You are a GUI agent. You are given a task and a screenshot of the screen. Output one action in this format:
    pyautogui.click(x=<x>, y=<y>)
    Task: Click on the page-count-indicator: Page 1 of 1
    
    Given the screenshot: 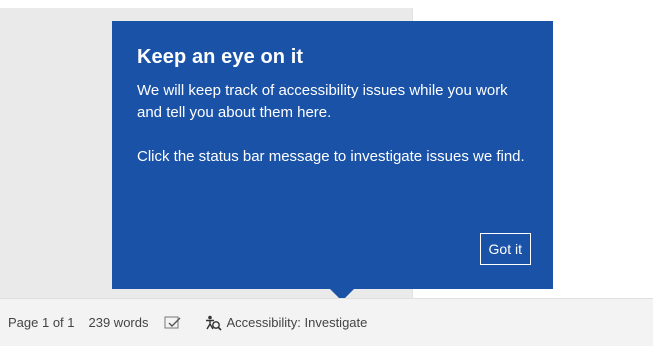 What is the action you would take?
    pyautogui.click(x=41, y=322)
    